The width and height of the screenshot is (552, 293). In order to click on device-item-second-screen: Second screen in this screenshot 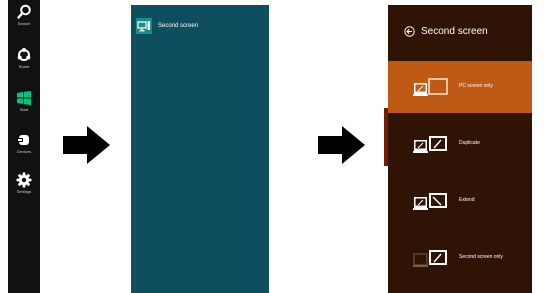, I will do `click(167, 26)`.